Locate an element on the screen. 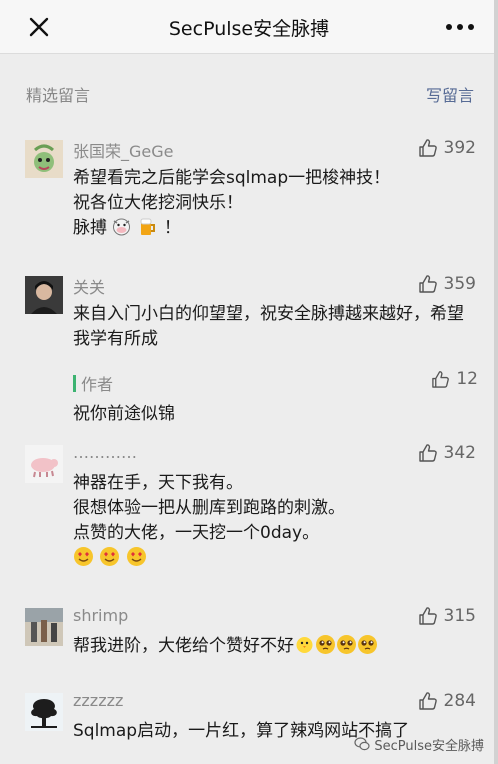 The height and width of the screenshot is (764, 498). reply-marker is located at coordinates (74, 383).